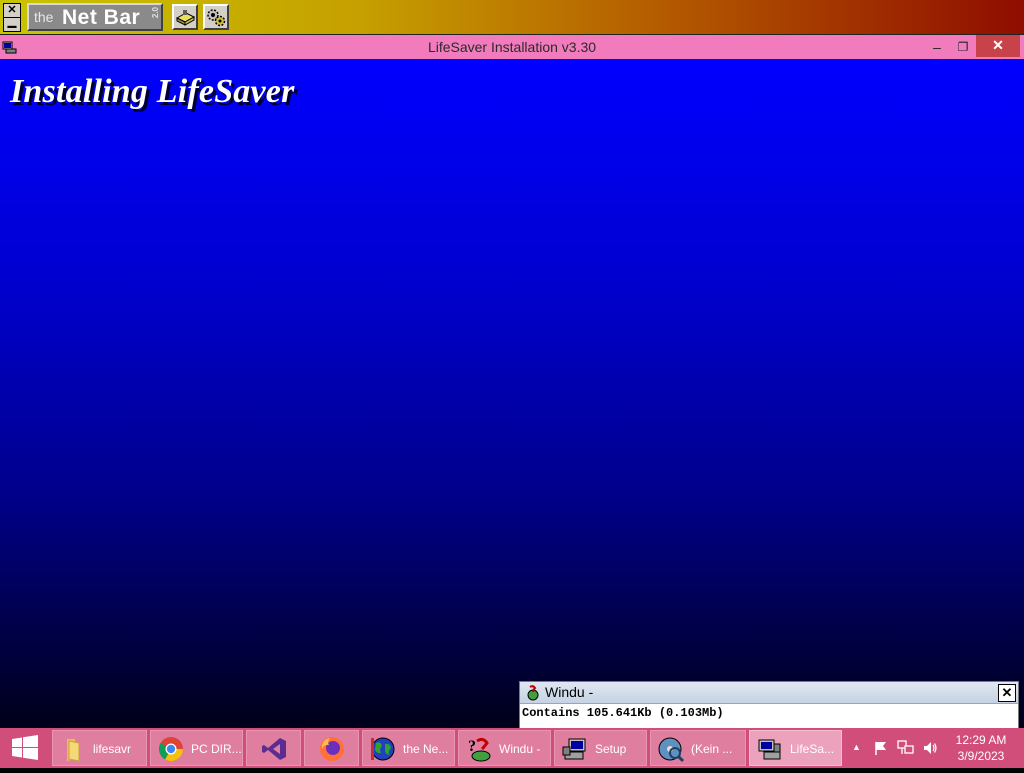  What do you see at coordinates (998, 46) in the screenshot?
I see `close-button: ✕` at bounding box center [998, 46].